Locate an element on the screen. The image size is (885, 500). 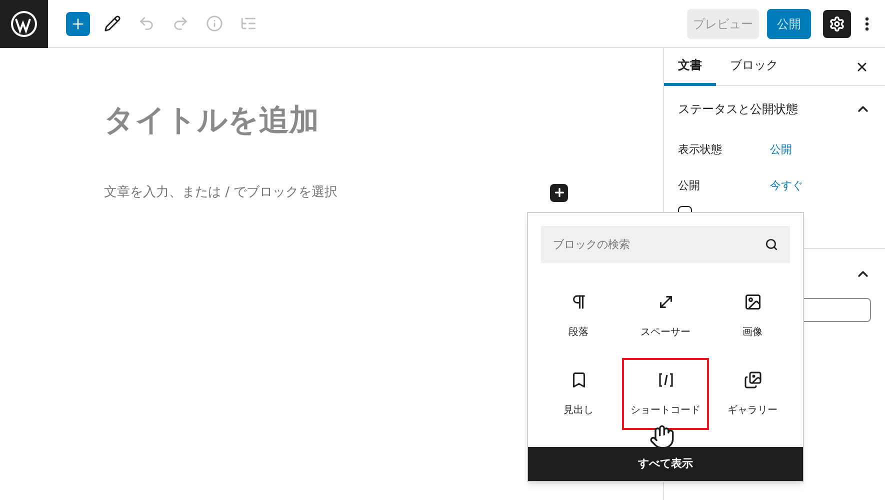
sidebar-tab: 文書 is located at coordinates (690, 67).